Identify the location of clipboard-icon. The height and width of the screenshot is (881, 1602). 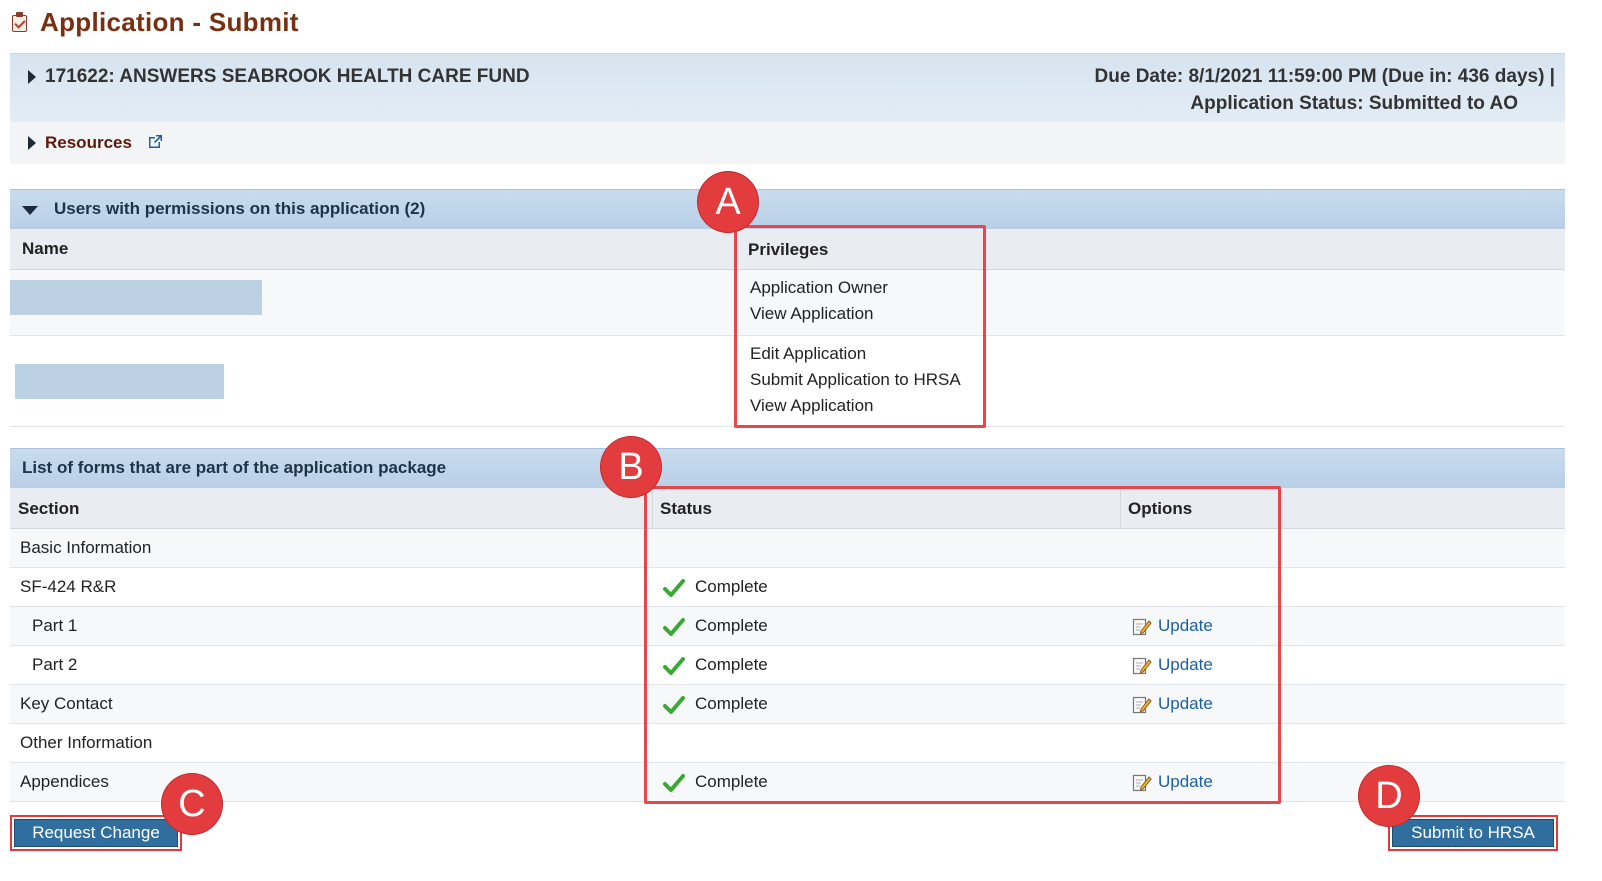
(20, 22).